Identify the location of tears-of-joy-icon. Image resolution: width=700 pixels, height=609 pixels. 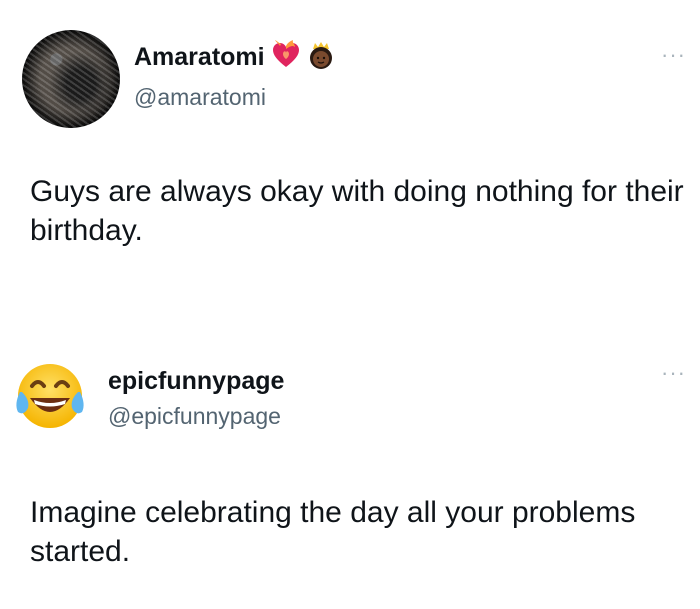
(50, 396).